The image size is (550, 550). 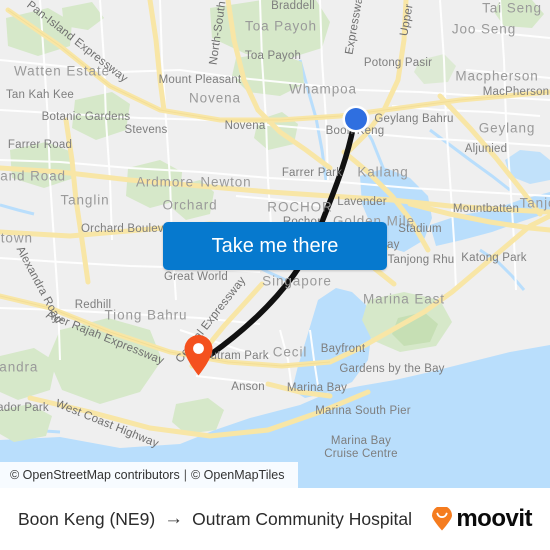 I want to click on take-me-there-button: Take me there, so click(x=275, y=246).